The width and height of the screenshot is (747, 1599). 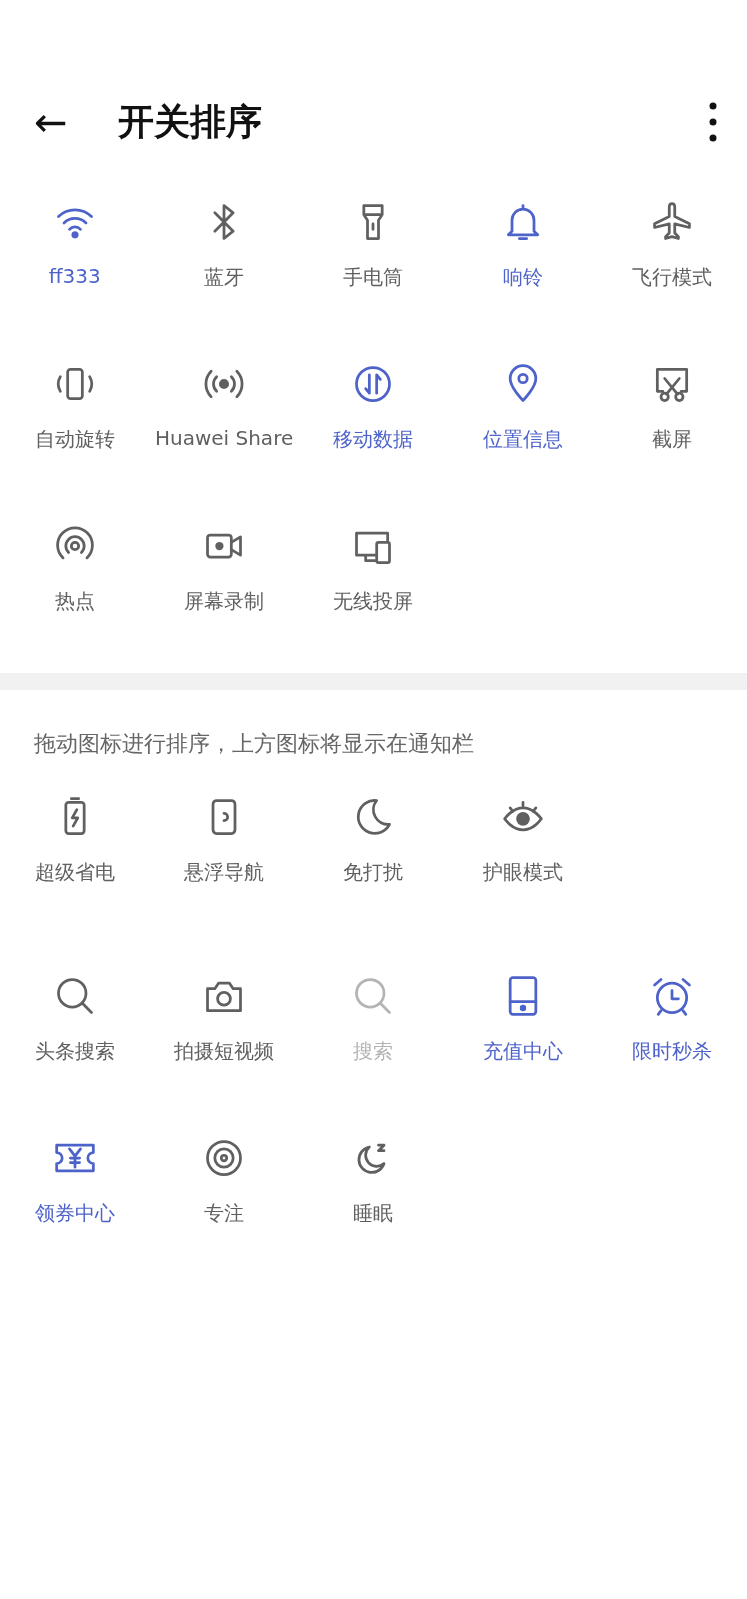 What do you see at coordinates (373, 1213) in the screenshot?
I see `switch-label: 睡眠` at bounding box center [373, 1213].